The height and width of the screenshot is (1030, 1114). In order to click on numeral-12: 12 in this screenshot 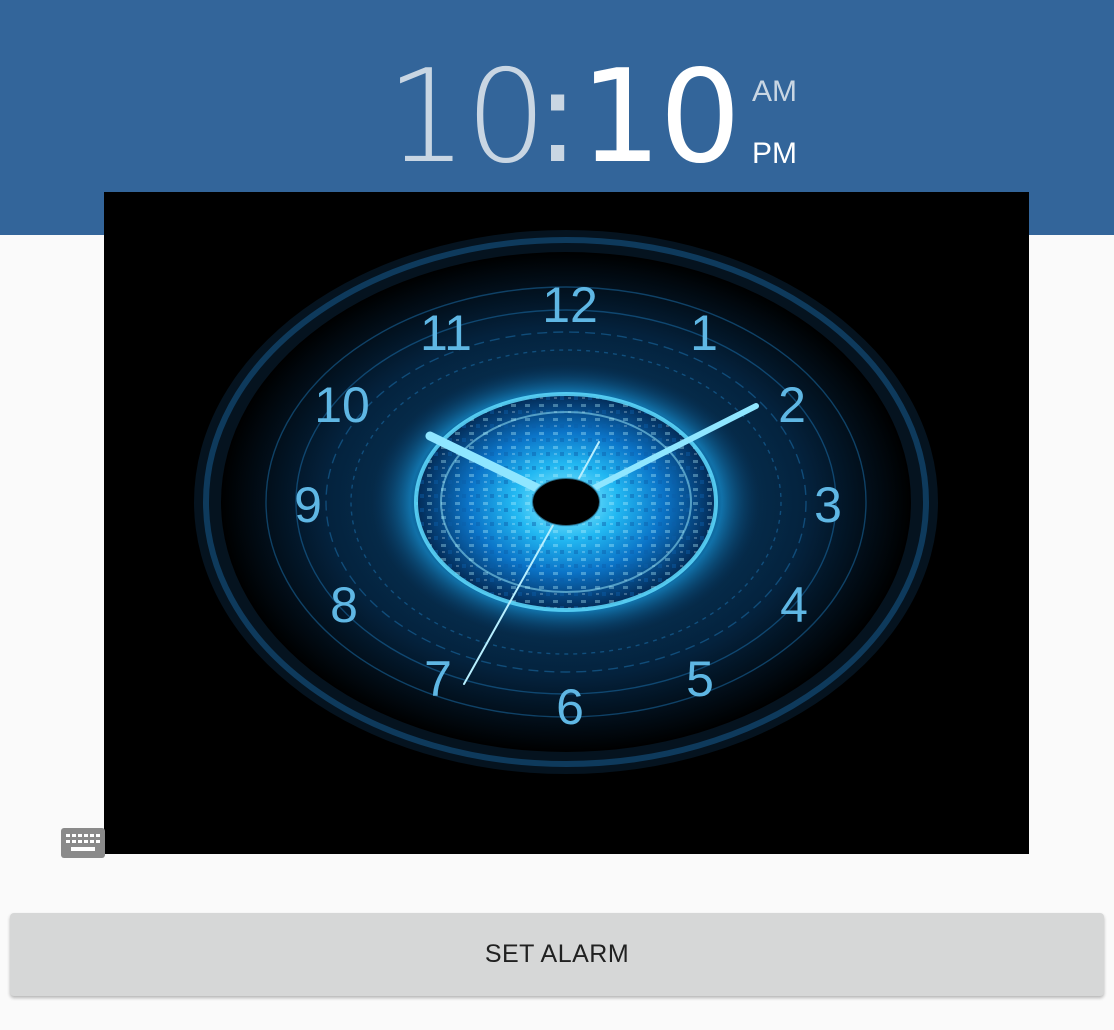, I will do `click(570, 305)`.